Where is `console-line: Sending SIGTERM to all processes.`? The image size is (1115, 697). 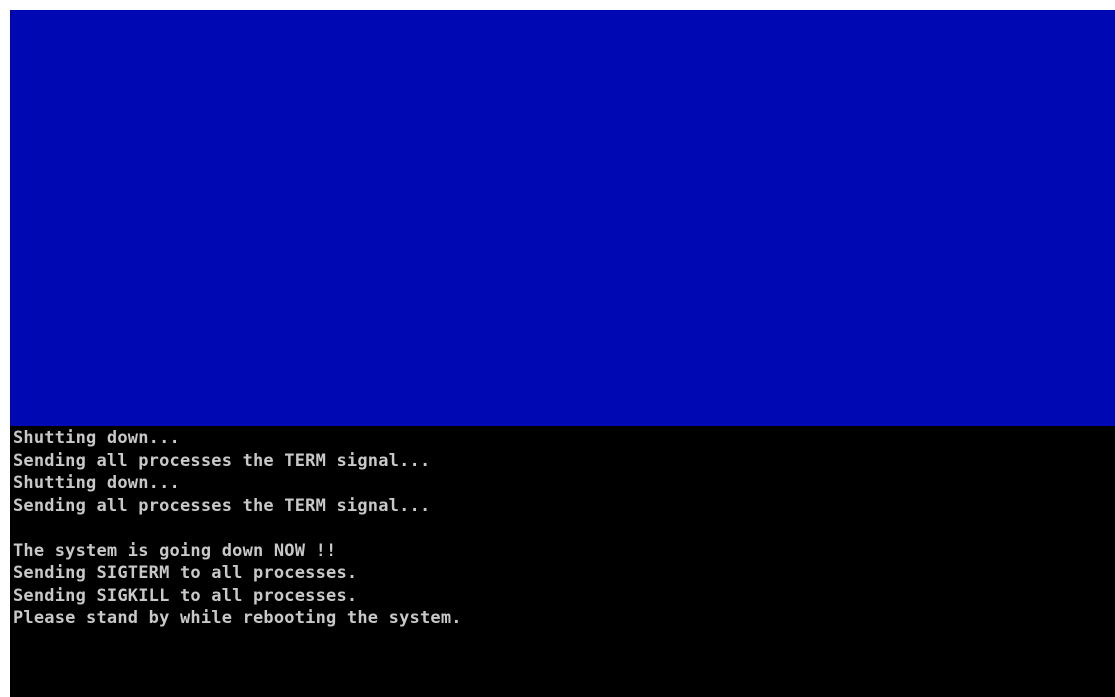
console-line: Sending SIGTERM to all processes. is located at coordinates (185, 573).